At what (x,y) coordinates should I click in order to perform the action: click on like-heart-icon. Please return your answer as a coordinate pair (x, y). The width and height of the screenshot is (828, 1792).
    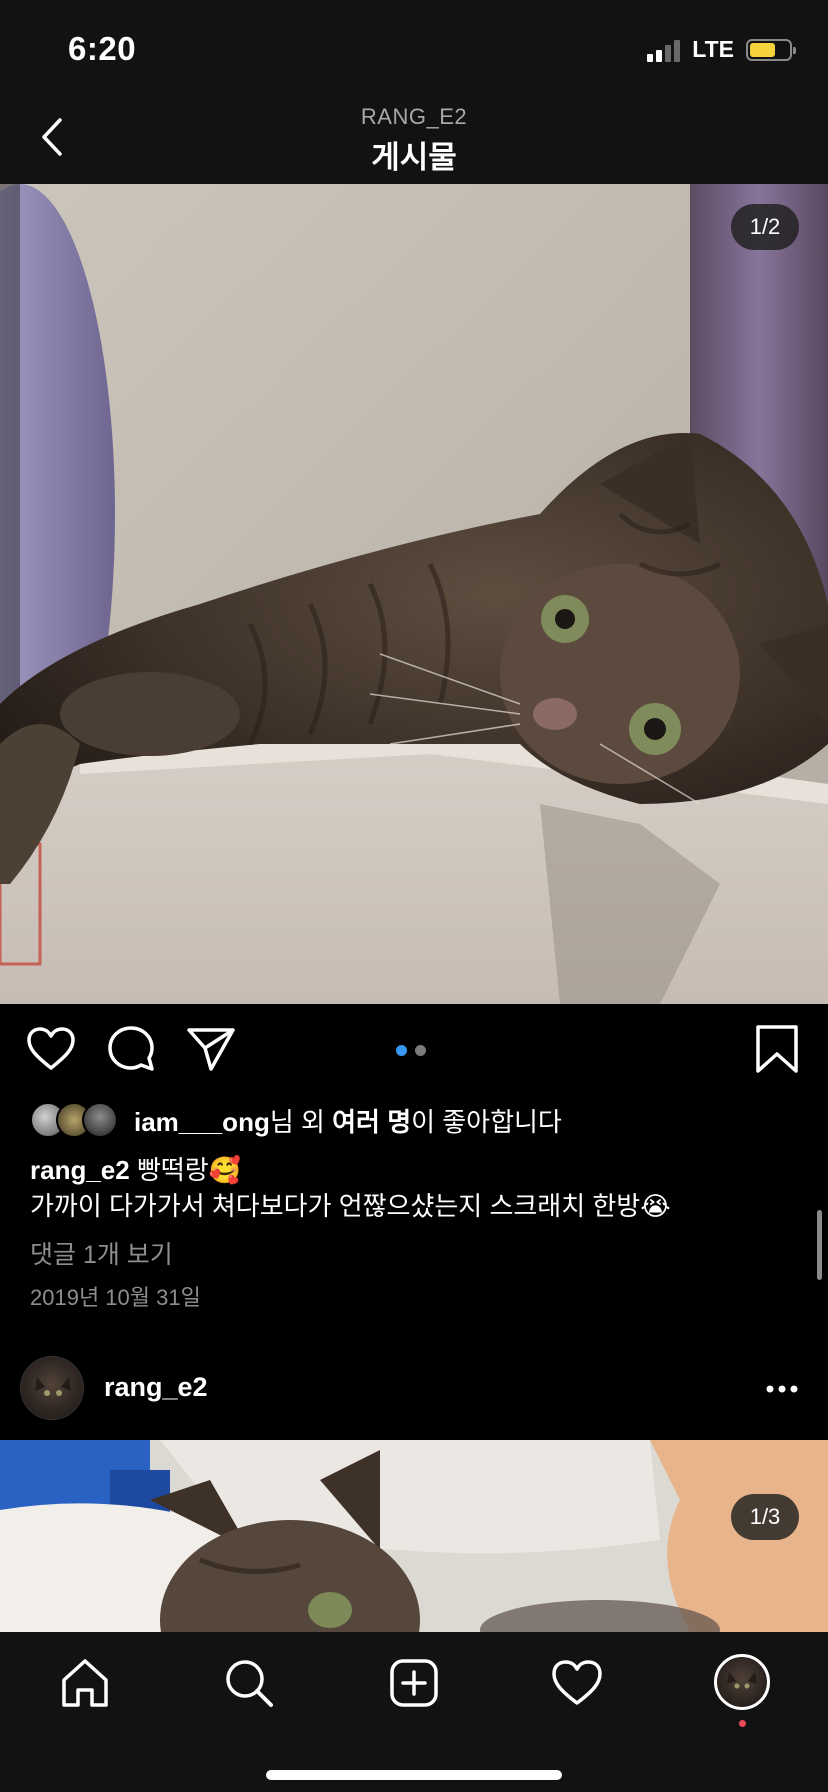
    Looking at the image, I should click on (51, 1049).